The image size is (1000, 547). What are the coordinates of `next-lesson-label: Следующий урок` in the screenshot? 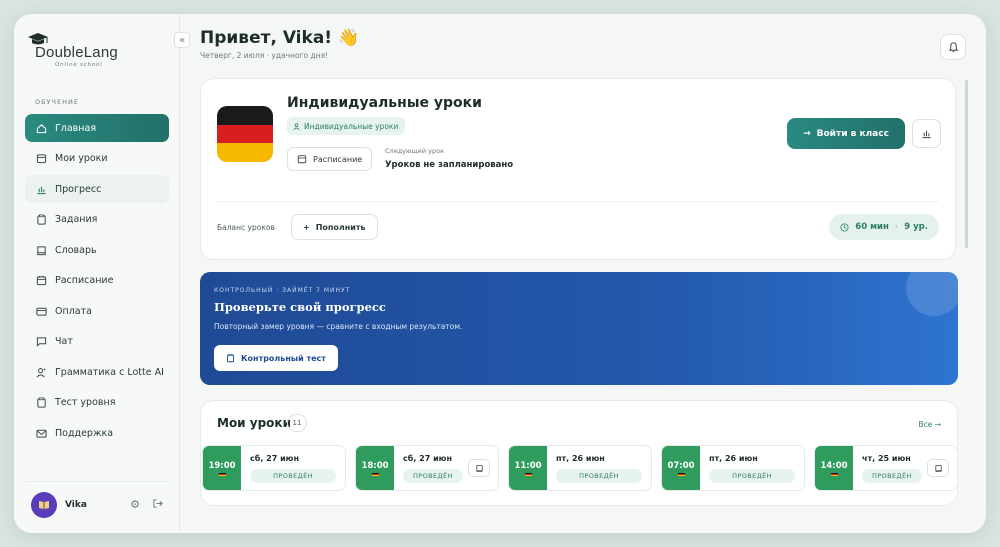 It's located at (415, 151).